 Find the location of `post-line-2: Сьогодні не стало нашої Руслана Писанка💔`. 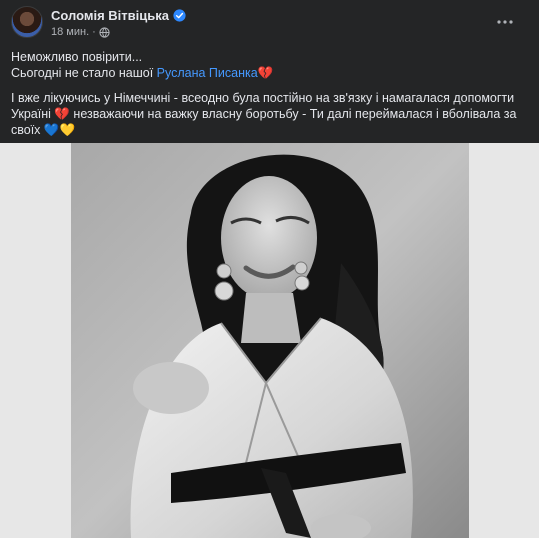

post-line-2: Сьогодні не стало нашої Руслана Писанка💔 is located at coordinates (271, 73).